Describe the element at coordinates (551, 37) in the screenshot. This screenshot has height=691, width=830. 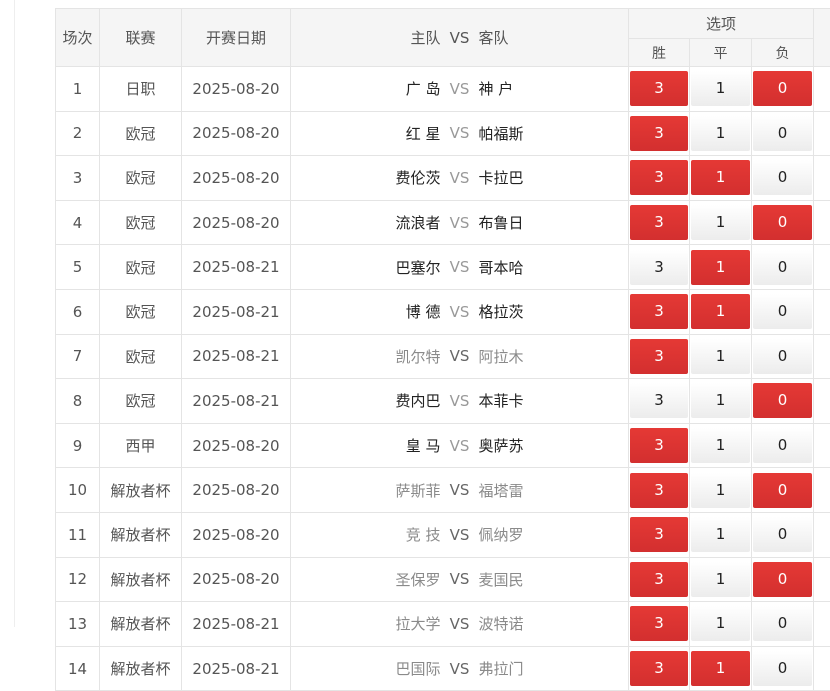
I see `header-away: 客队` at that location.